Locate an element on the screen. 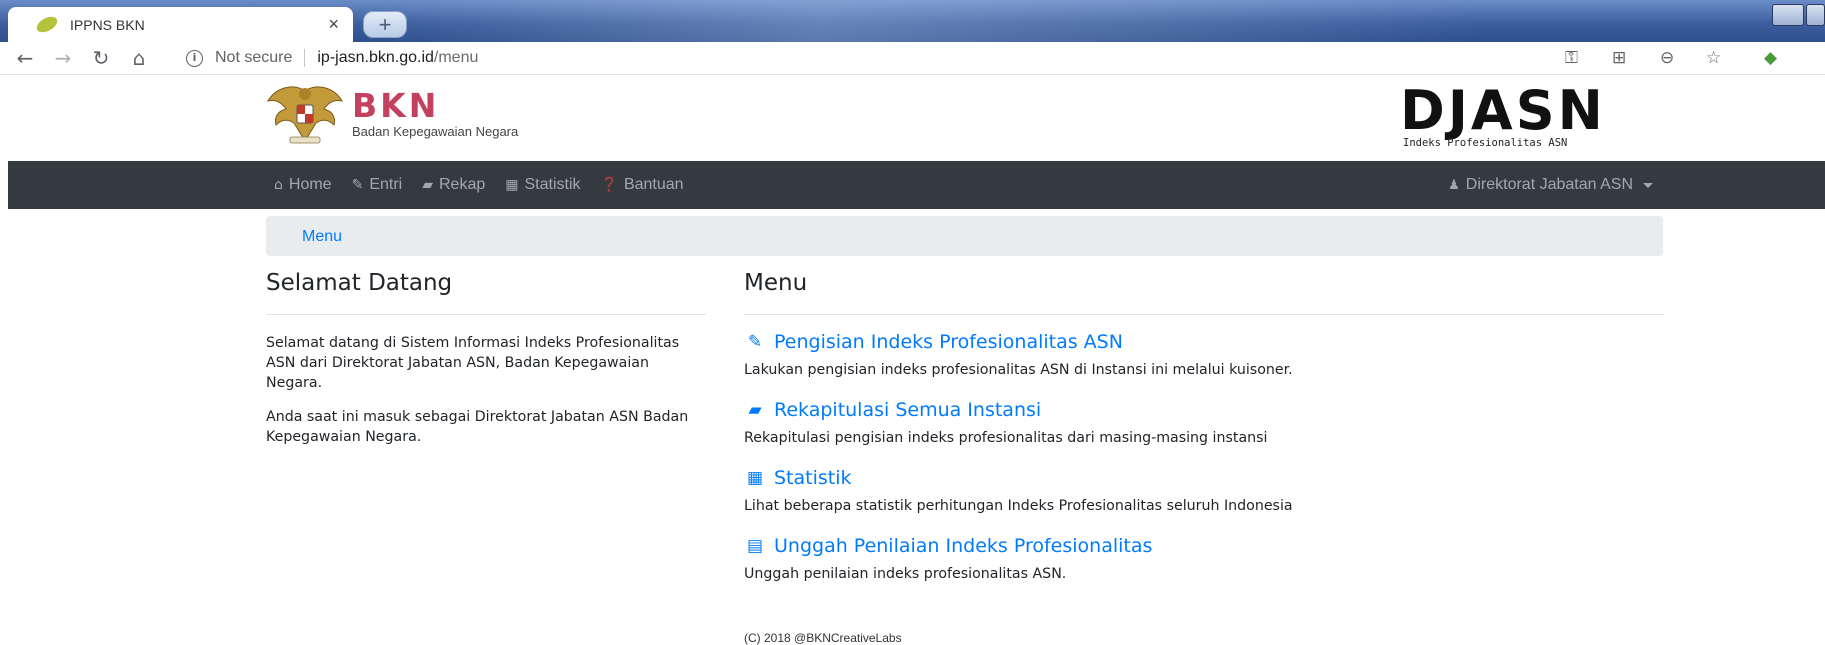 This screenshot has height=645, width=1825. titlebar-background is located at coordinates (930, 21).